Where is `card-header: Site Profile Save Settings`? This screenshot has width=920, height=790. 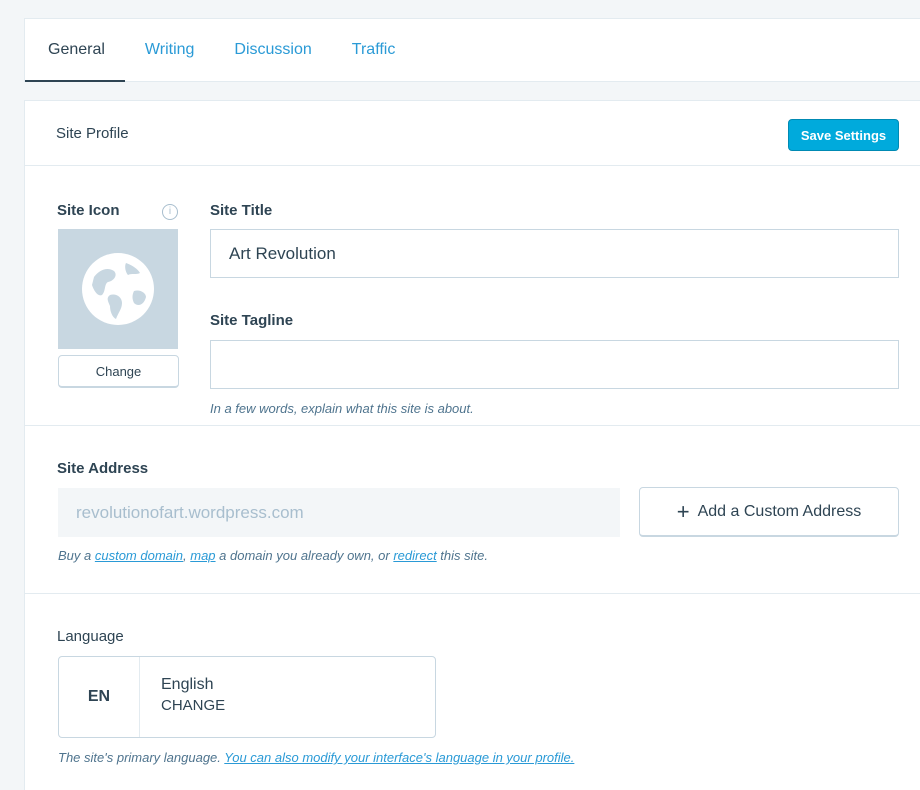 card-header: Site Profile Save Settings is located at coordinates (472, 133).